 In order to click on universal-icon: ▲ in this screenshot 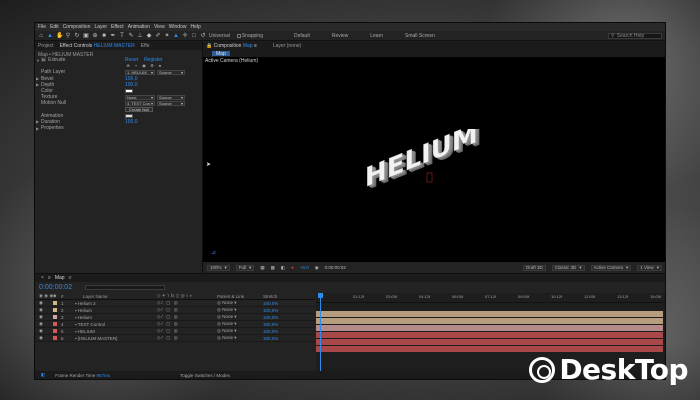, I will do `click(176, 36)`.